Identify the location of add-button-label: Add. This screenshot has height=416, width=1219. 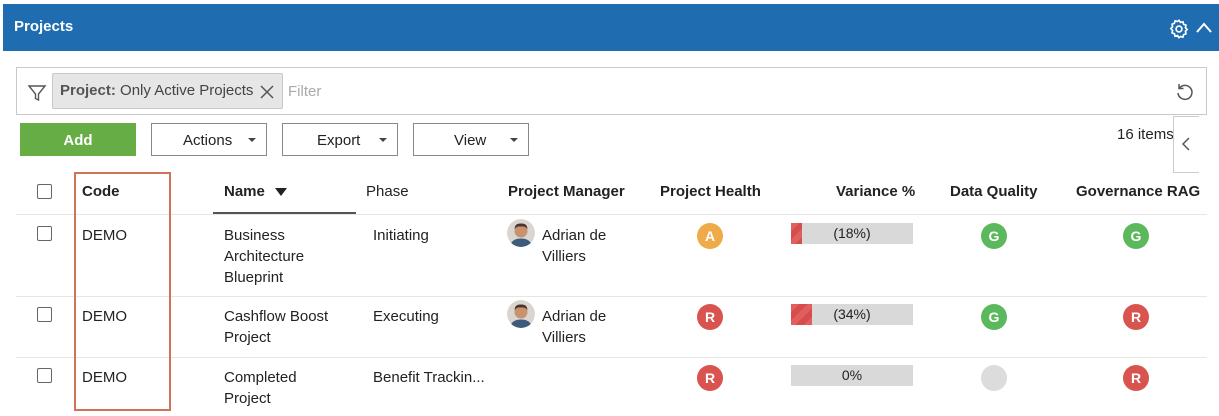
(78, 140).